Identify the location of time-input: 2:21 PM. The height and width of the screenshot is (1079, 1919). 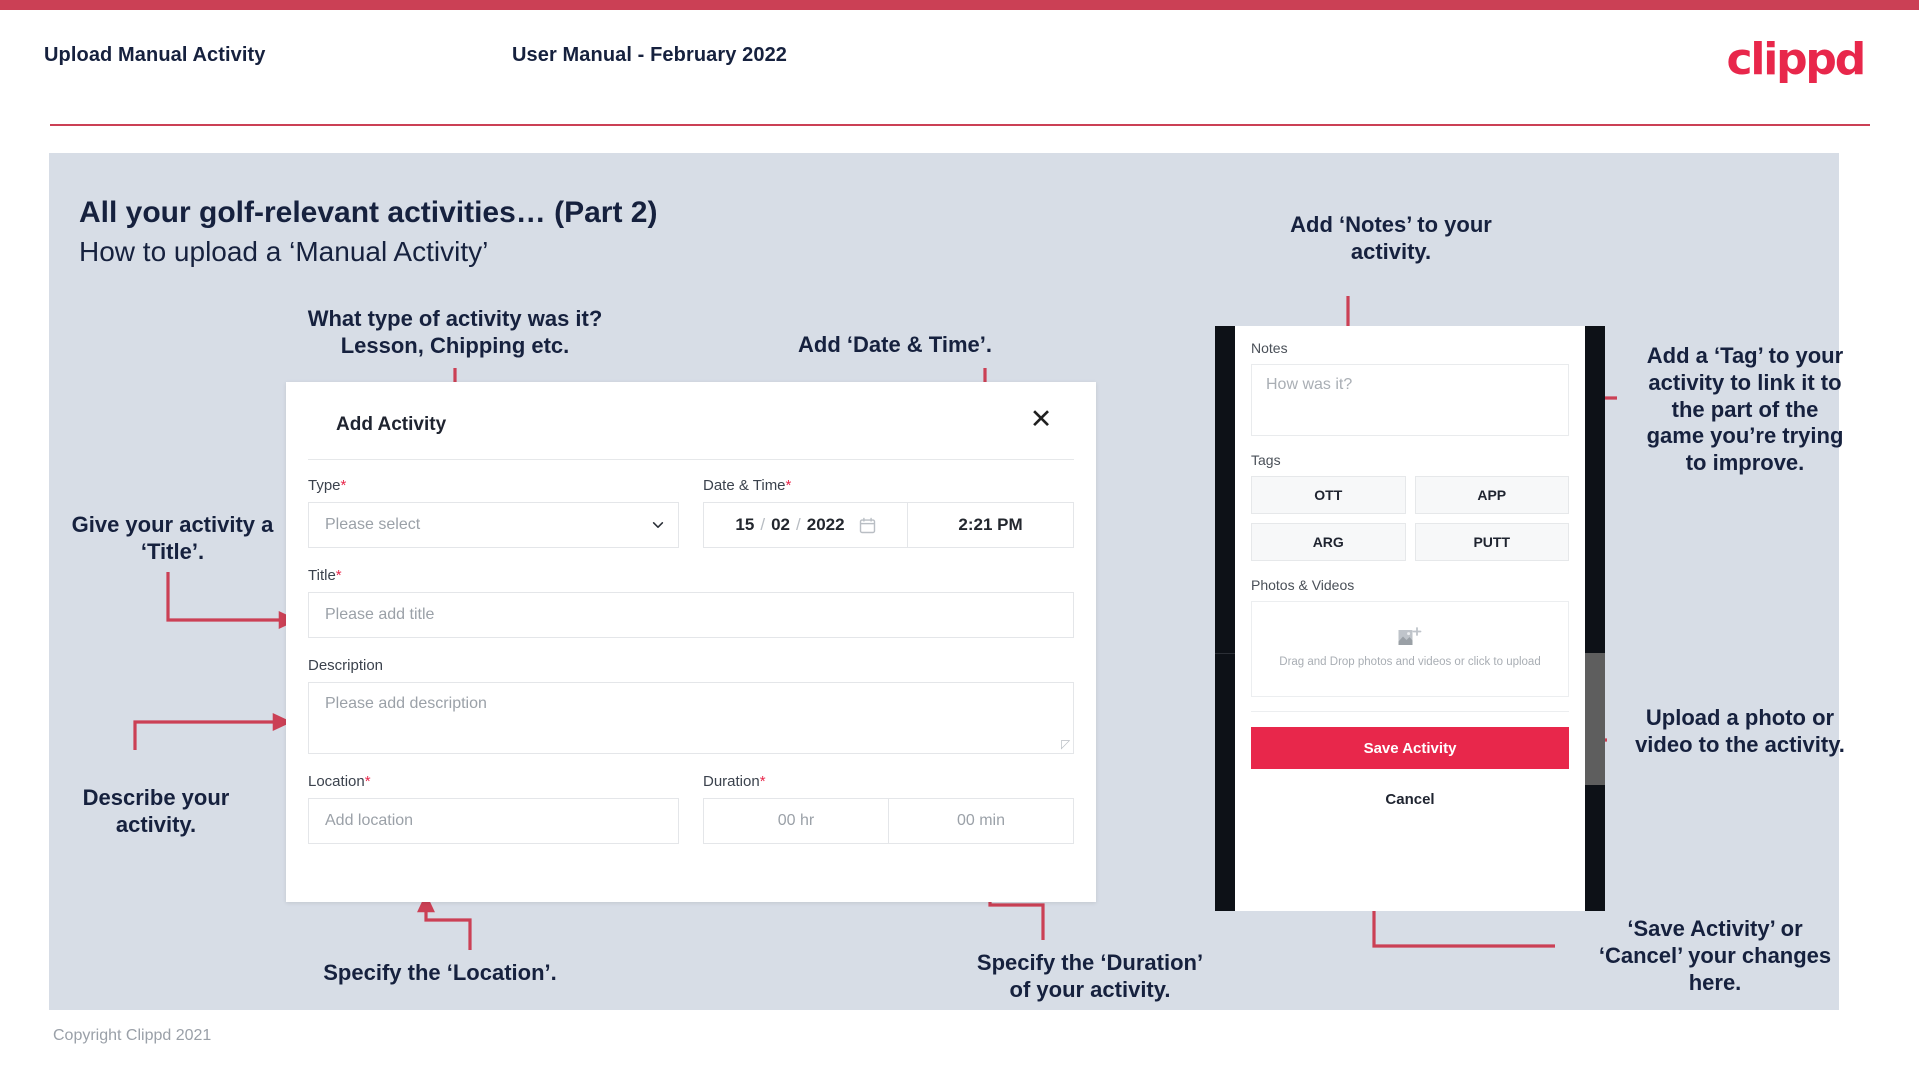
(990, 525).